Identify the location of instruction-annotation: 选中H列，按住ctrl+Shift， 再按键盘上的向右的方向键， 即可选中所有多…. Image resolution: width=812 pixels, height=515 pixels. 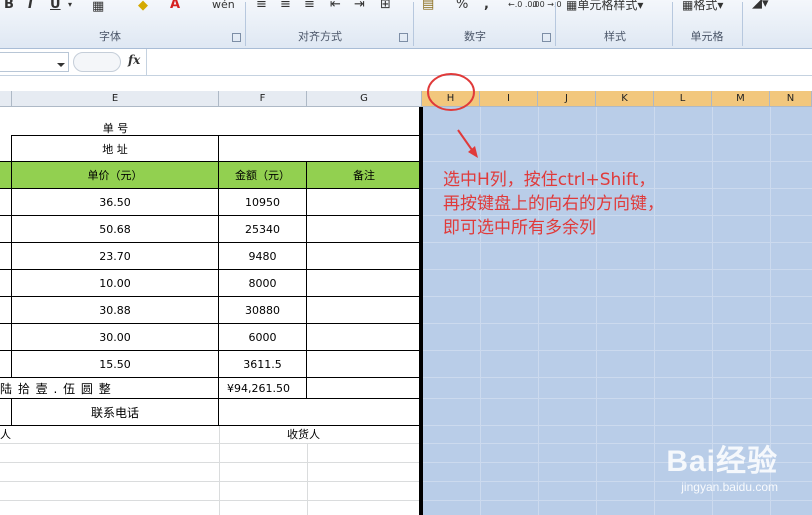
(553, 204).